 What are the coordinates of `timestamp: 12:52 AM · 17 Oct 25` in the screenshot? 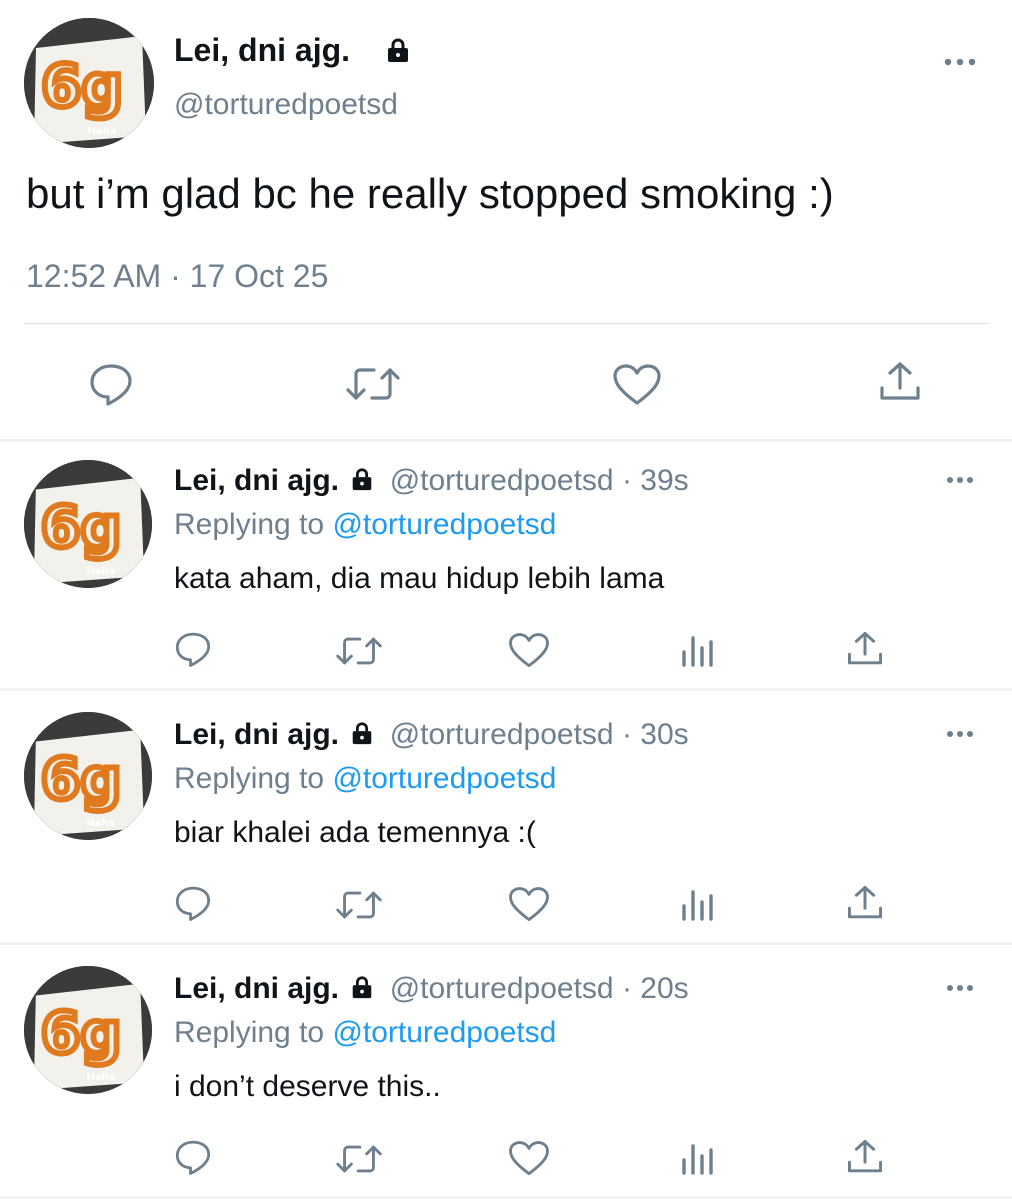 It's located at (177, 276).